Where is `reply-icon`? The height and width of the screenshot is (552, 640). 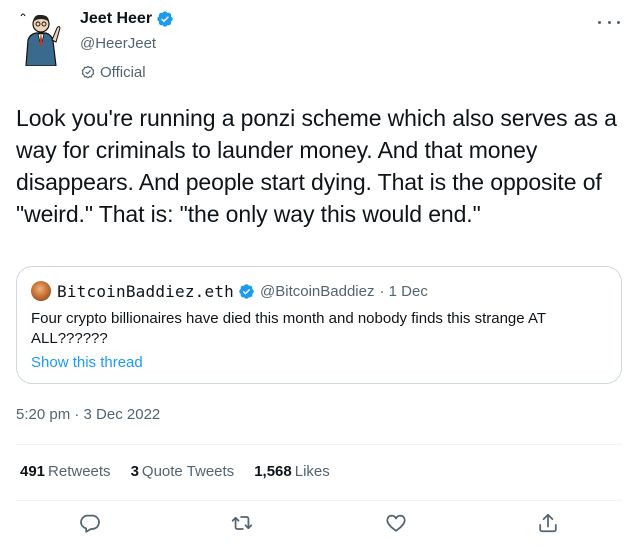
reply-icon is located at coordinates (90, 523).